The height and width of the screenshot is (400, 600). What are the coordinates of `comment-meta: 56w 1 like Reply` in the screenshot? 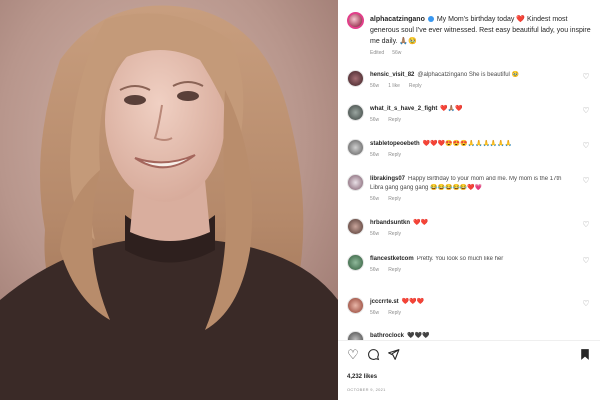 It's located at (471, 86).